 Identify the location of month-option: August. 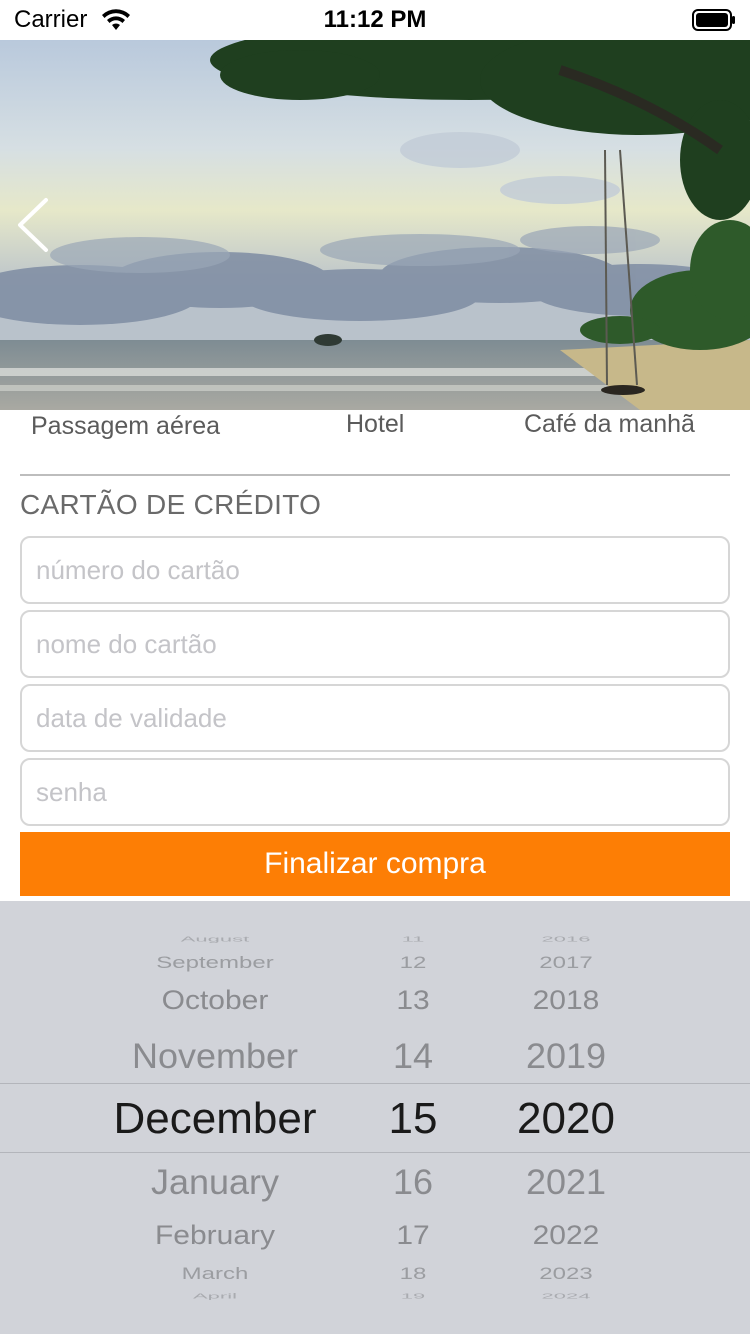
(215, 939).